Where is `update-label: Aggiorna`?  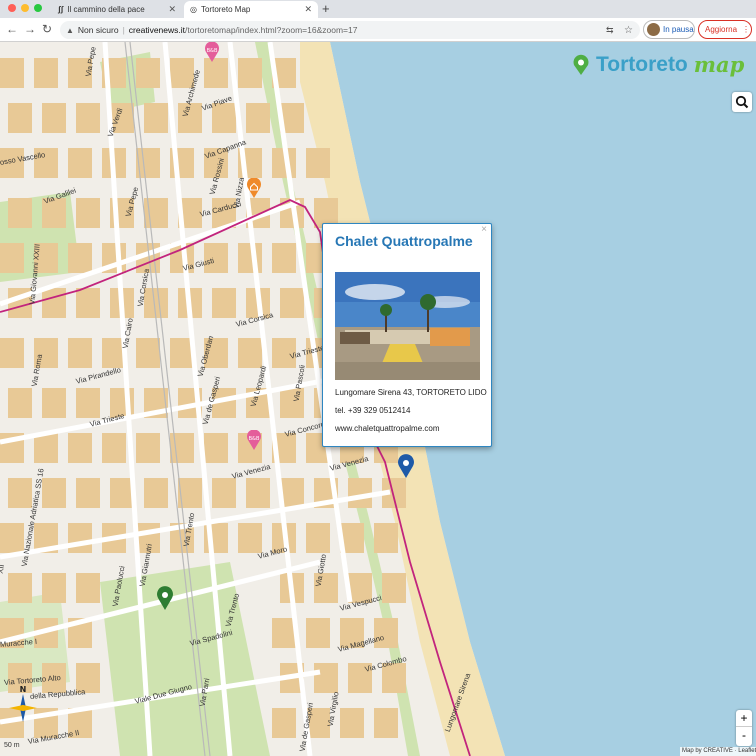 update-label: Aggiorna is located at coordinates (721, 29).